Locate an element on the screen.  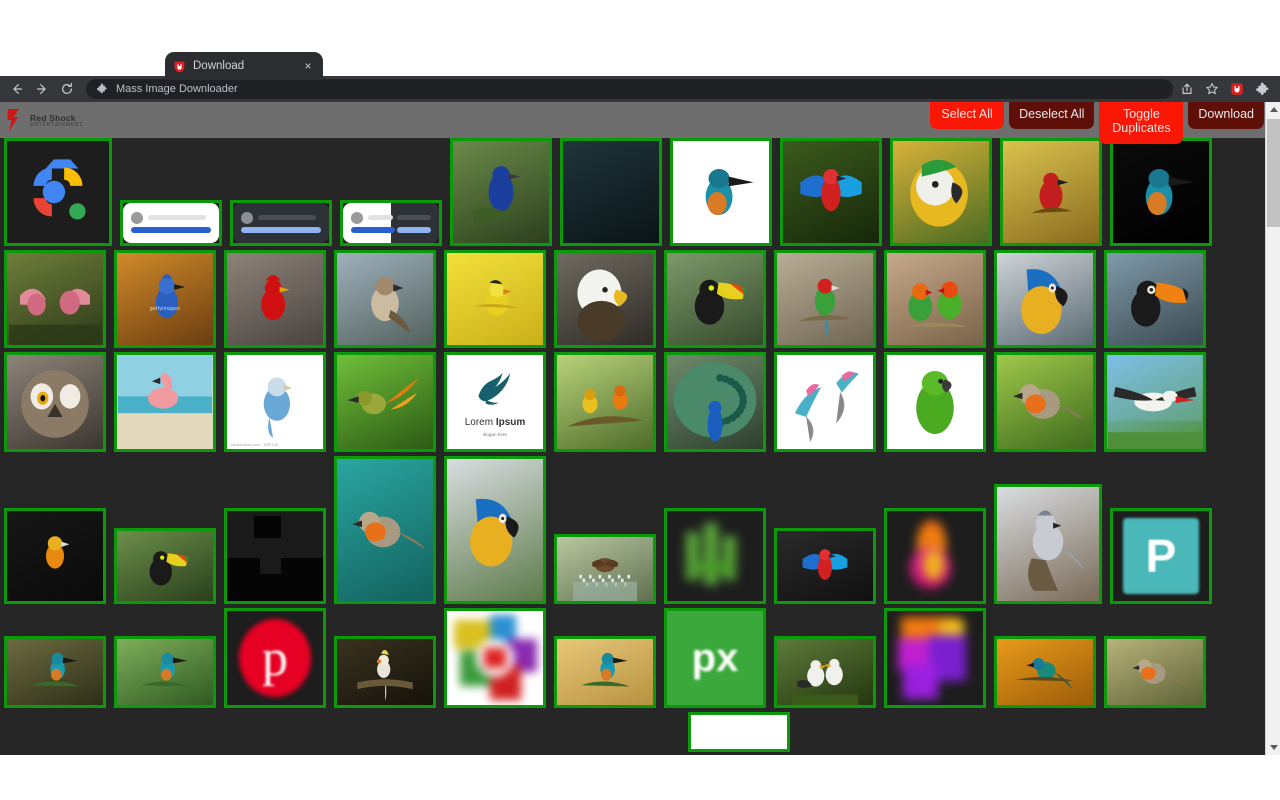
image-thumbnail-macaw-portrait-blue-gold is located at coordinates (495, 530).